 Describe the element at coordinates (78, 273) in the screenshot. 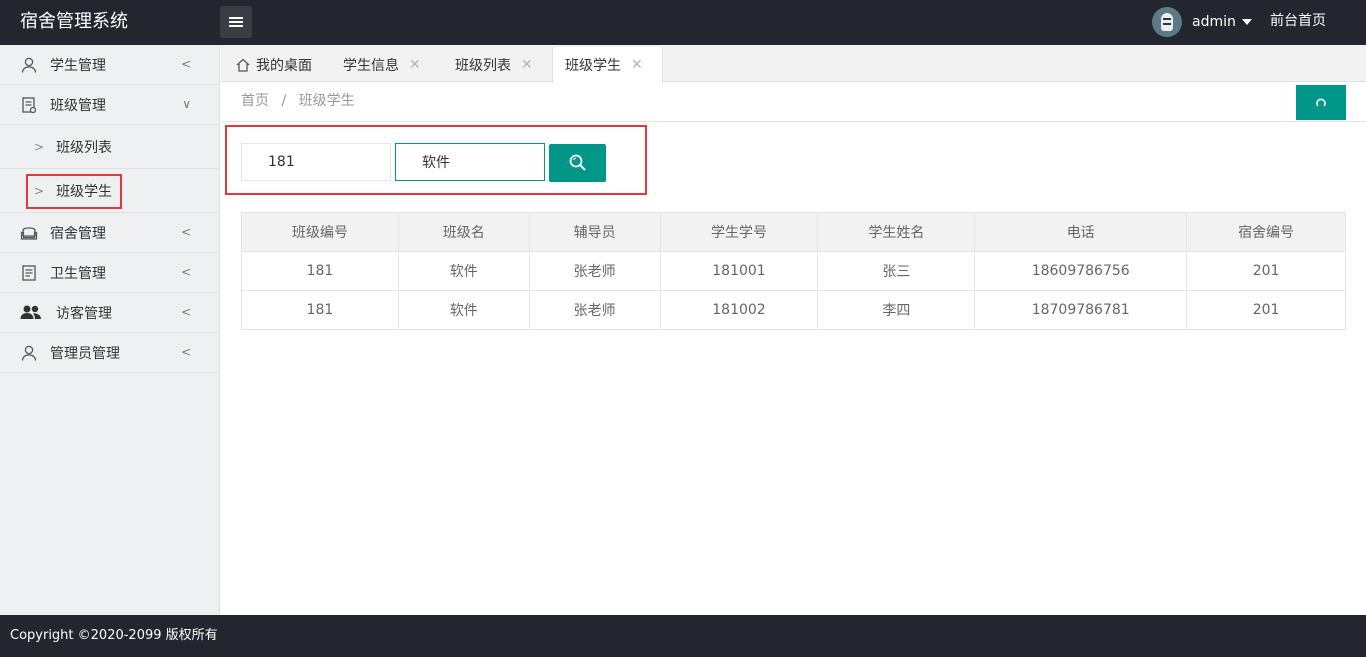

I see `sidebar-item-label: 卫生管理` at that location.